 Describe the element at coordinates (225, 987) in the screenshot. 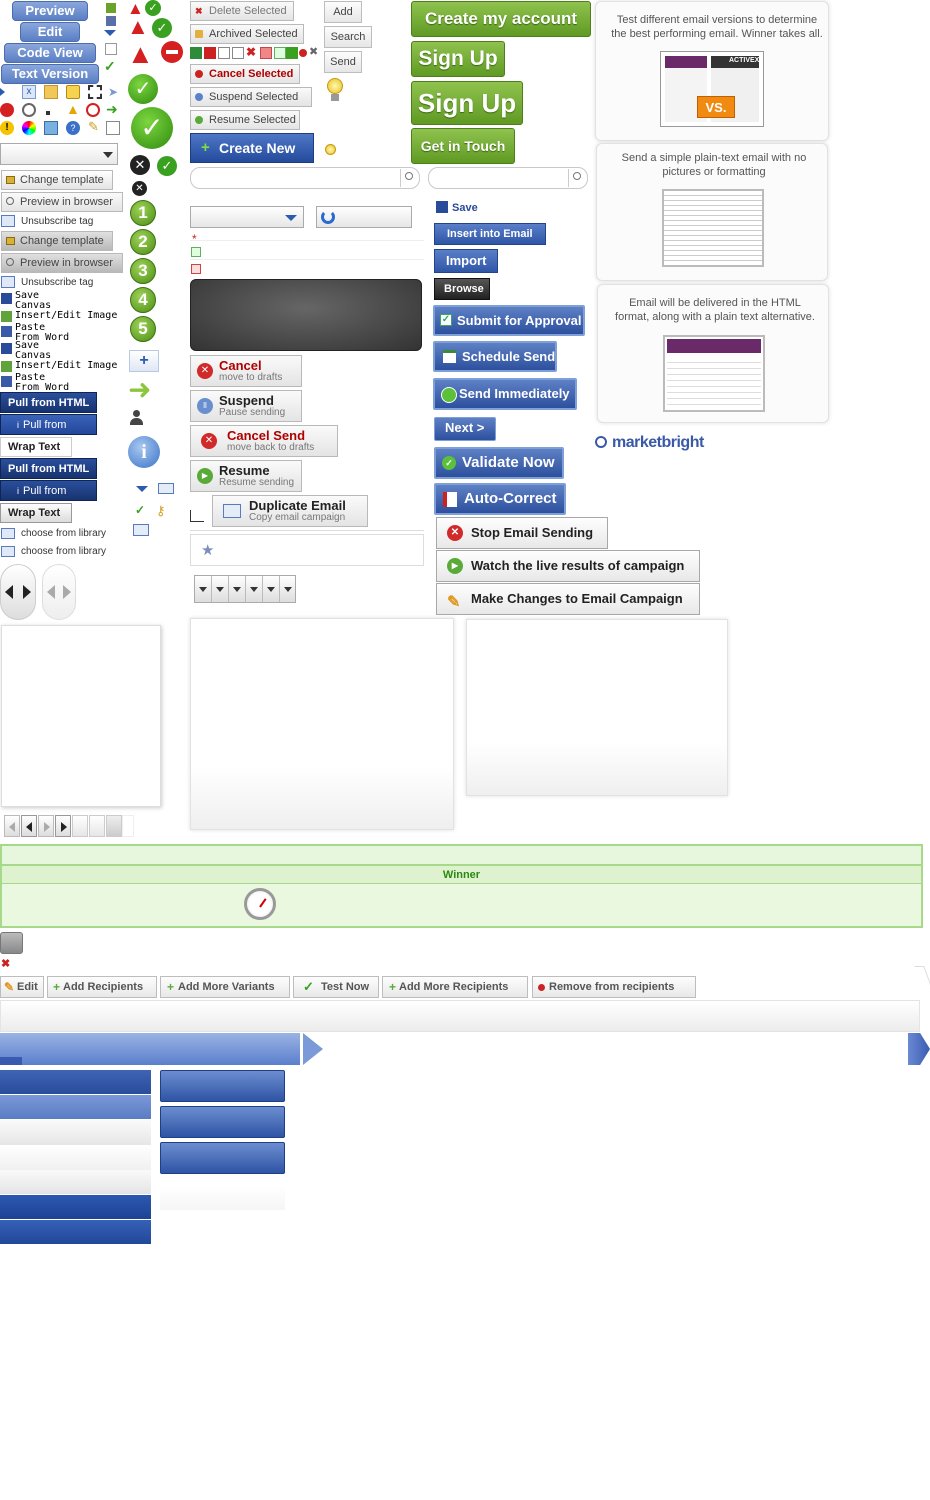

I see `add-more-variants-button: + Add More Variants` at that location.